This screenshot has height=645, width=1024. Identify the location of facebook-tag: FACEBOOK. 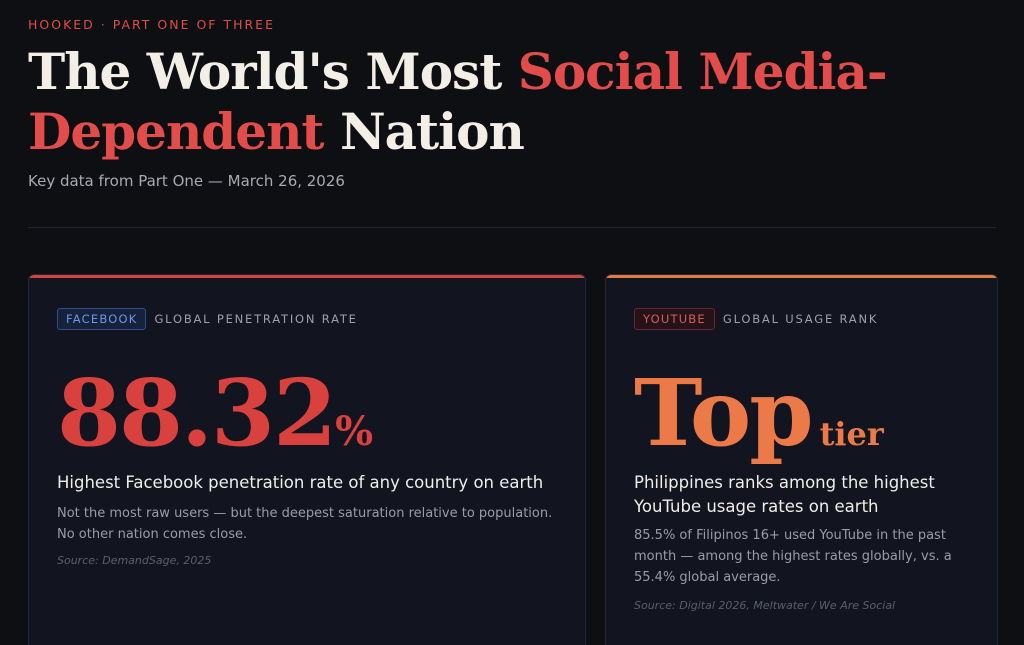
(102, 319).